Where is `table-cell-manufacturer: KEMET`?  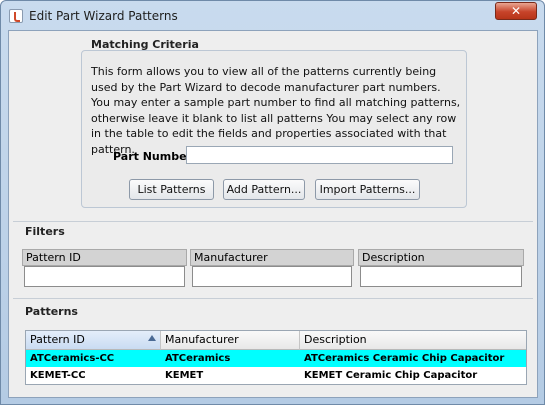 table-cell-manufacturer: KEMET is located at coordinates (184, 375).